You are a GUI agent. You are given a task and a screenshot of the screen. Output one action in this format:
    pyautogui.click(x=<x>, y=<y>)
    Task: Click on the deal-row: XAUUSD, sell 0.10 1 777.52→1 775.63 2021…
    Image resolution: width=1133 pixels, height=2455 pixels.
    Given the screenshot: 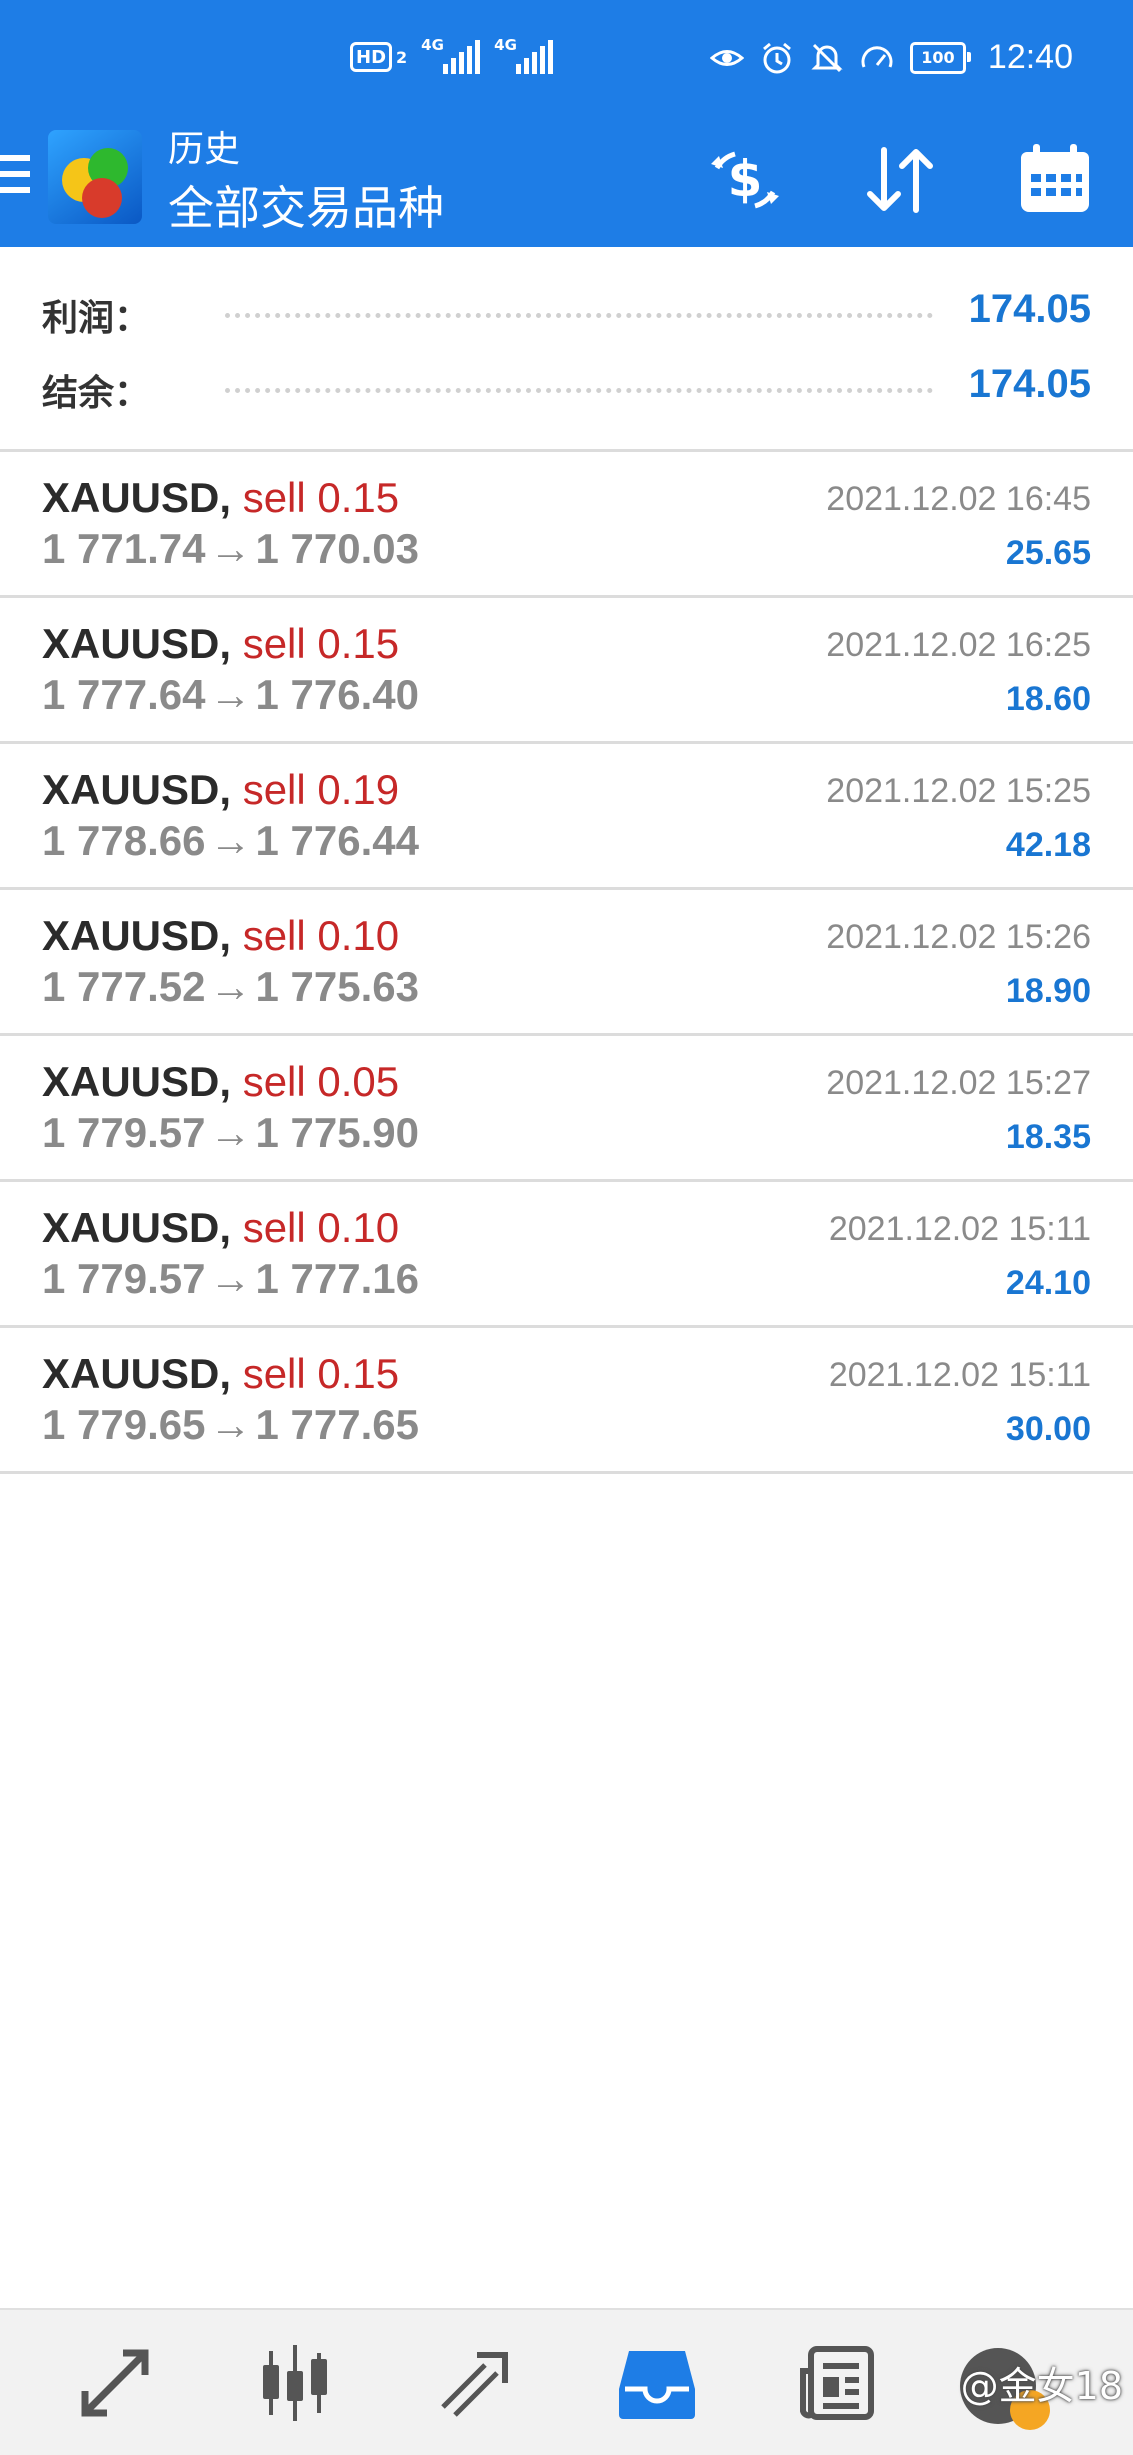 What is the action you would take?
    pyautogui.click(x=566, y=963)
    